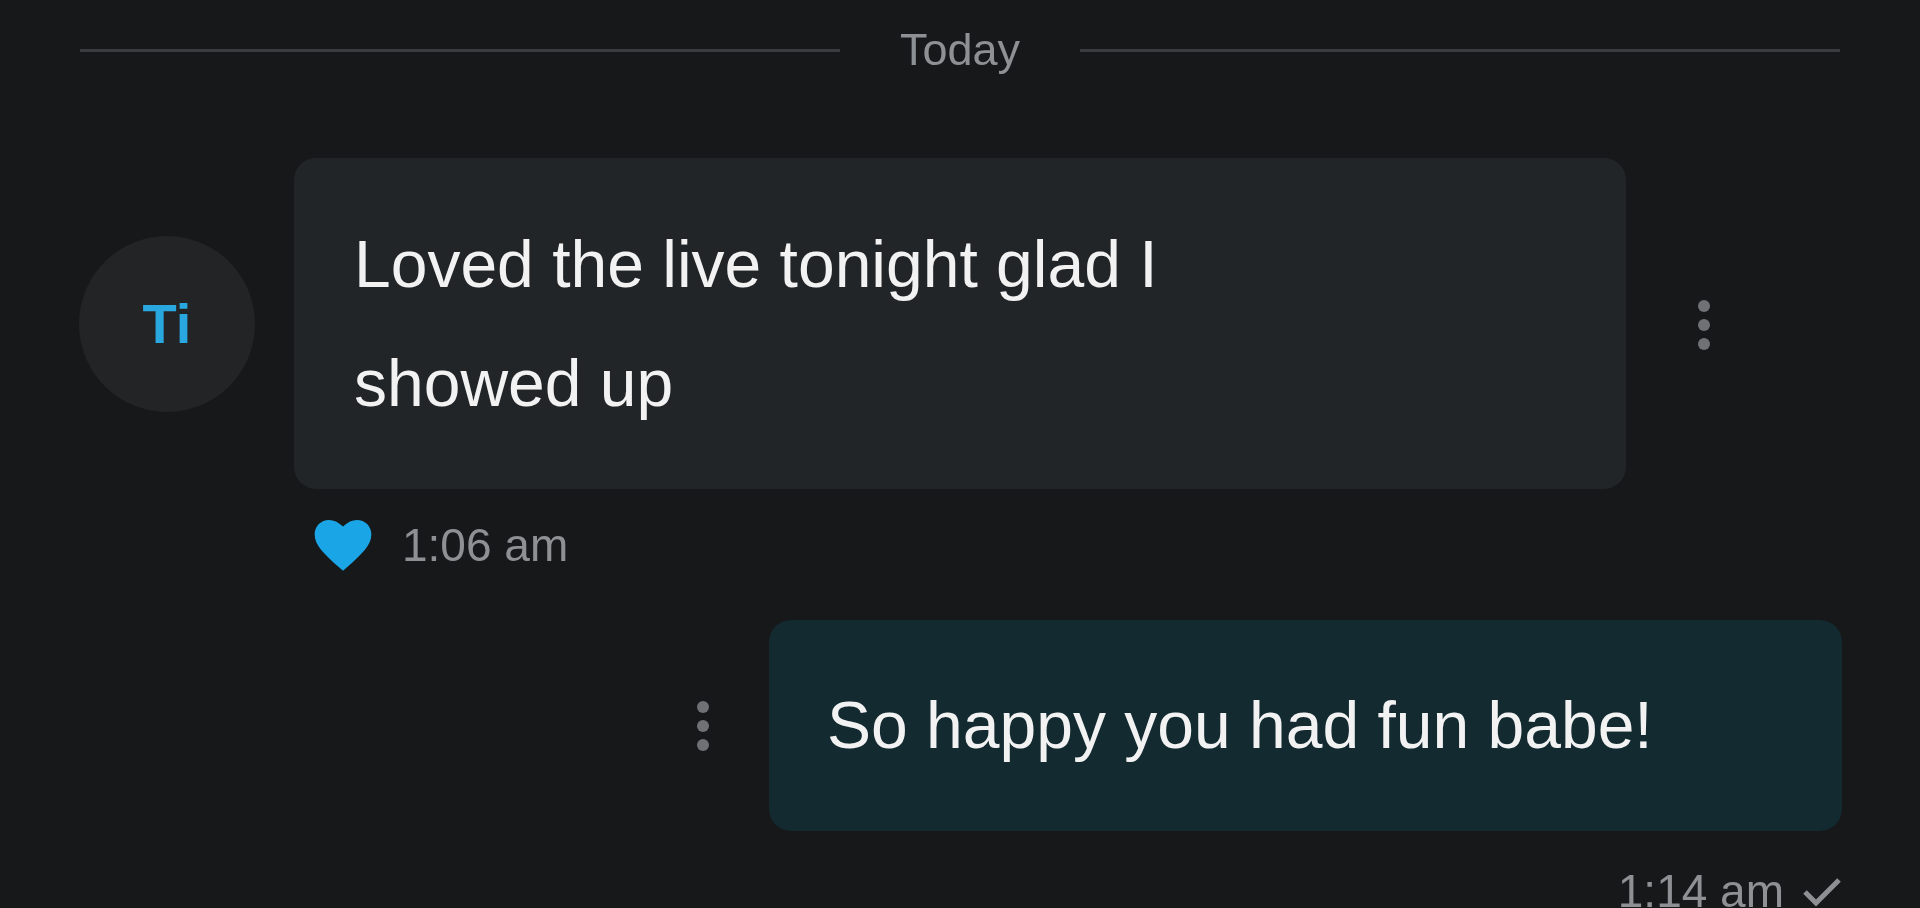 This screenshot has height=908, width=1920. I want to click on avatar: Ti, so click(167, 323).